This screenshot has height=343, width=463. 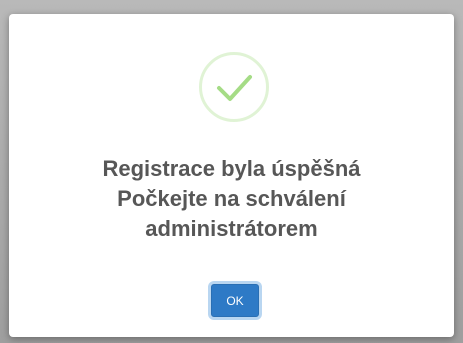 I want to click on message-line-1: Registrace byla úspěšná, so click(x=231, y=168).